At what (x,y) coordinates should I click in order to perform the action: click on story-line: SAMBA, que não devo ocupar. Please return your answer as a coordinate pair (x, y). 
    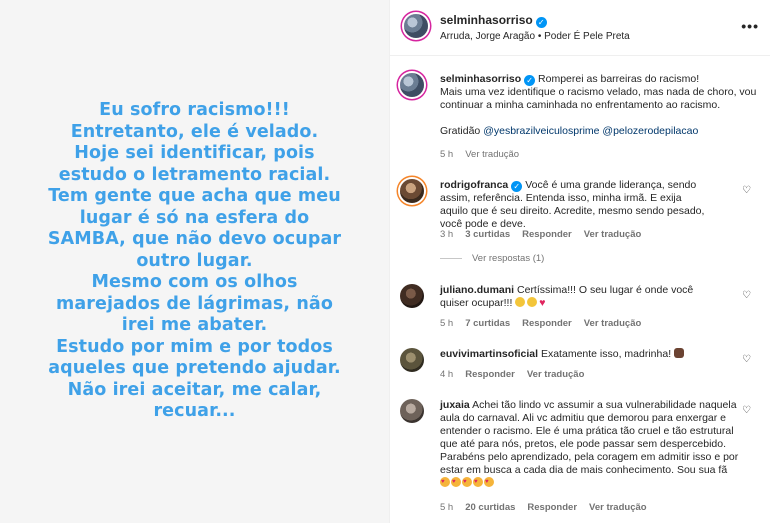
    Looking at the image, I should click on (194, 239).